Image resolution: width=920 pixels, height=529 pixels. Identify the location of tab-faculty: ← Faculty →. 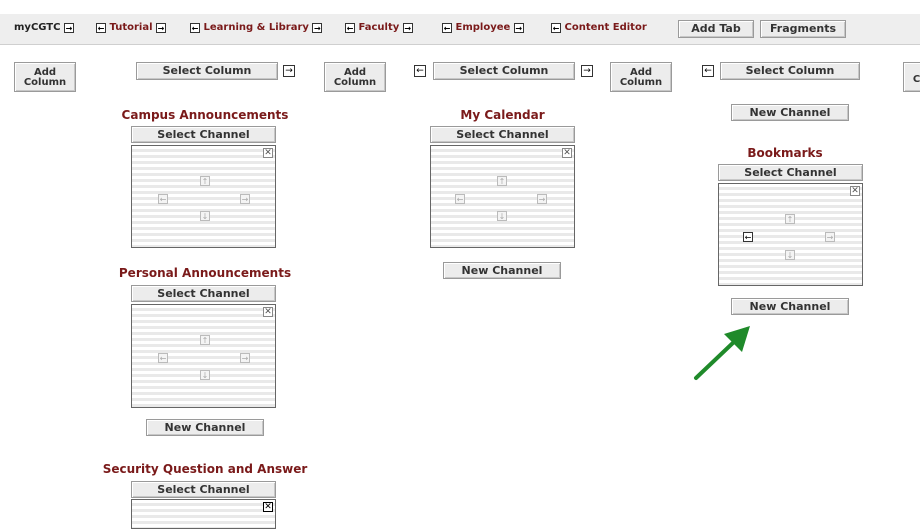
(379, 27).